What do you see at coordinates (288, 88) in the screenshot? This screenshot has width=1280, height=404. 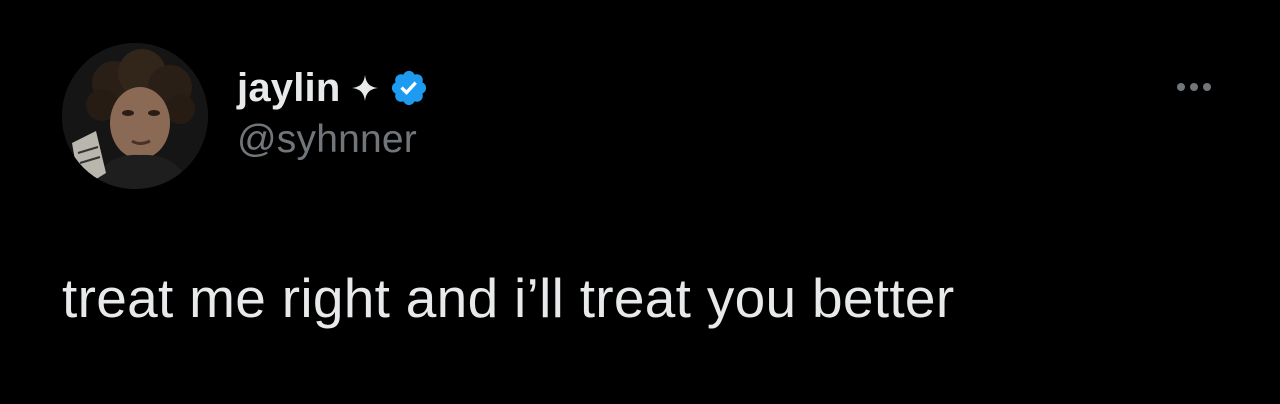 I see `display-name: jaylin` at bounding box center [288, 88].